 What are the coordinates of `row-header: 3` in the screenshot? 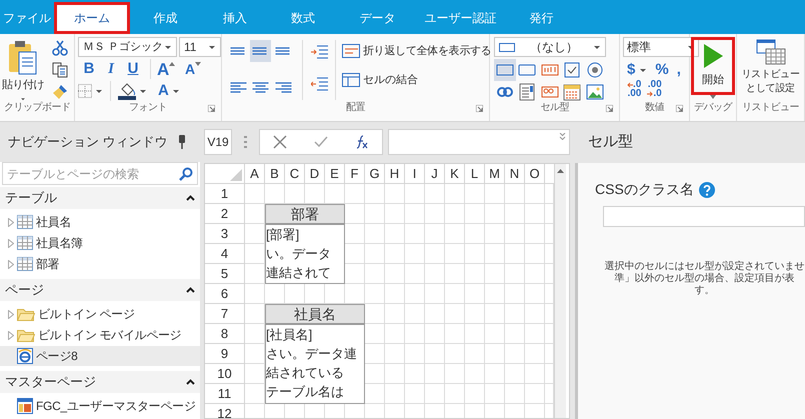 It's located at (225, 234).